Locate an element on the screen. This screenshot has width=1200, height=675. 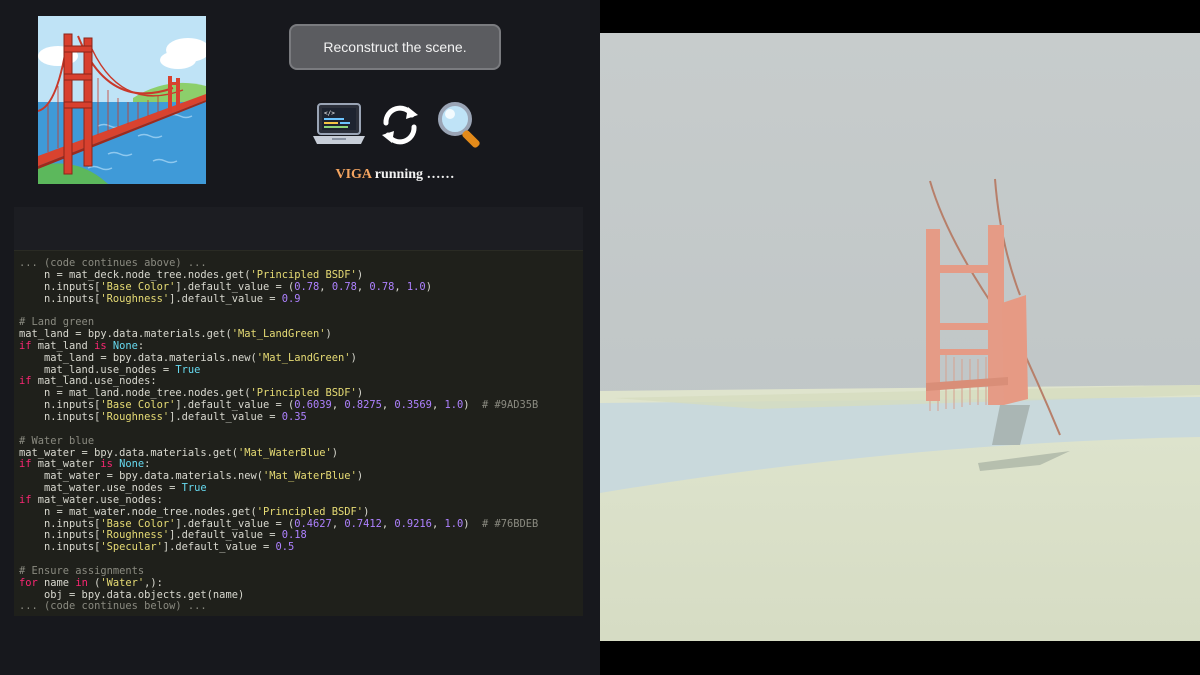
code-line: n.inputs['Specular'].default_value = 0.5 is located at coordinates (157, 547).